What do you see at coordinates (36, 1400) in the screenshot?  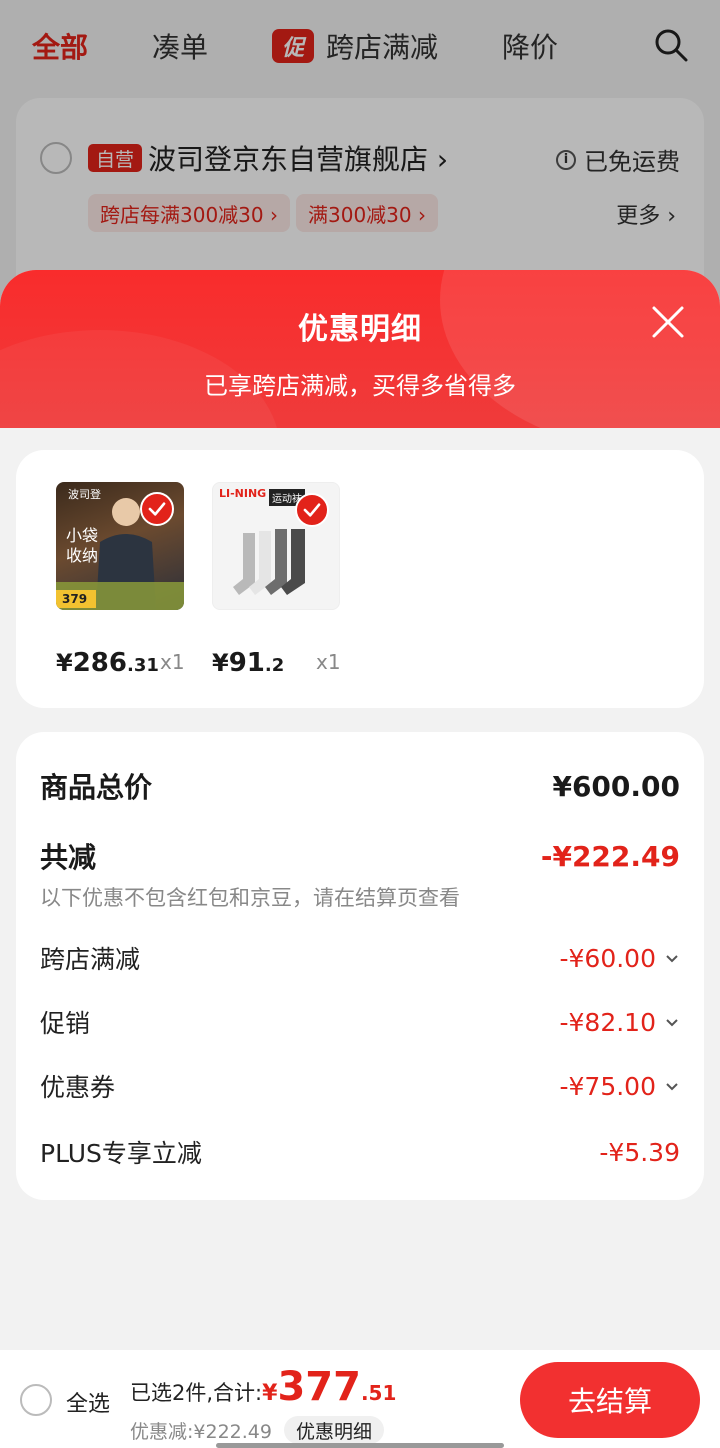 I see `select-all-radio` at bounding box center [36, 1400].